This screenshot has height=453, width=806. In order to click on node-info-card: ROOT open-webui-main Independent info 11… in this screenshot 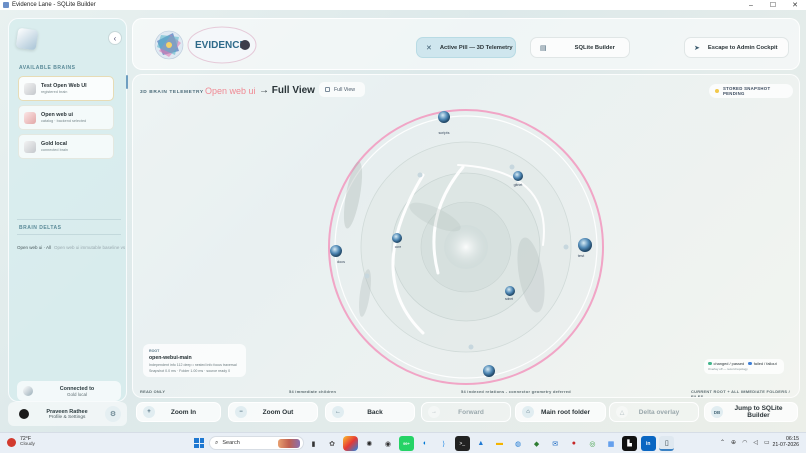, I will do `click(194, 360)`.